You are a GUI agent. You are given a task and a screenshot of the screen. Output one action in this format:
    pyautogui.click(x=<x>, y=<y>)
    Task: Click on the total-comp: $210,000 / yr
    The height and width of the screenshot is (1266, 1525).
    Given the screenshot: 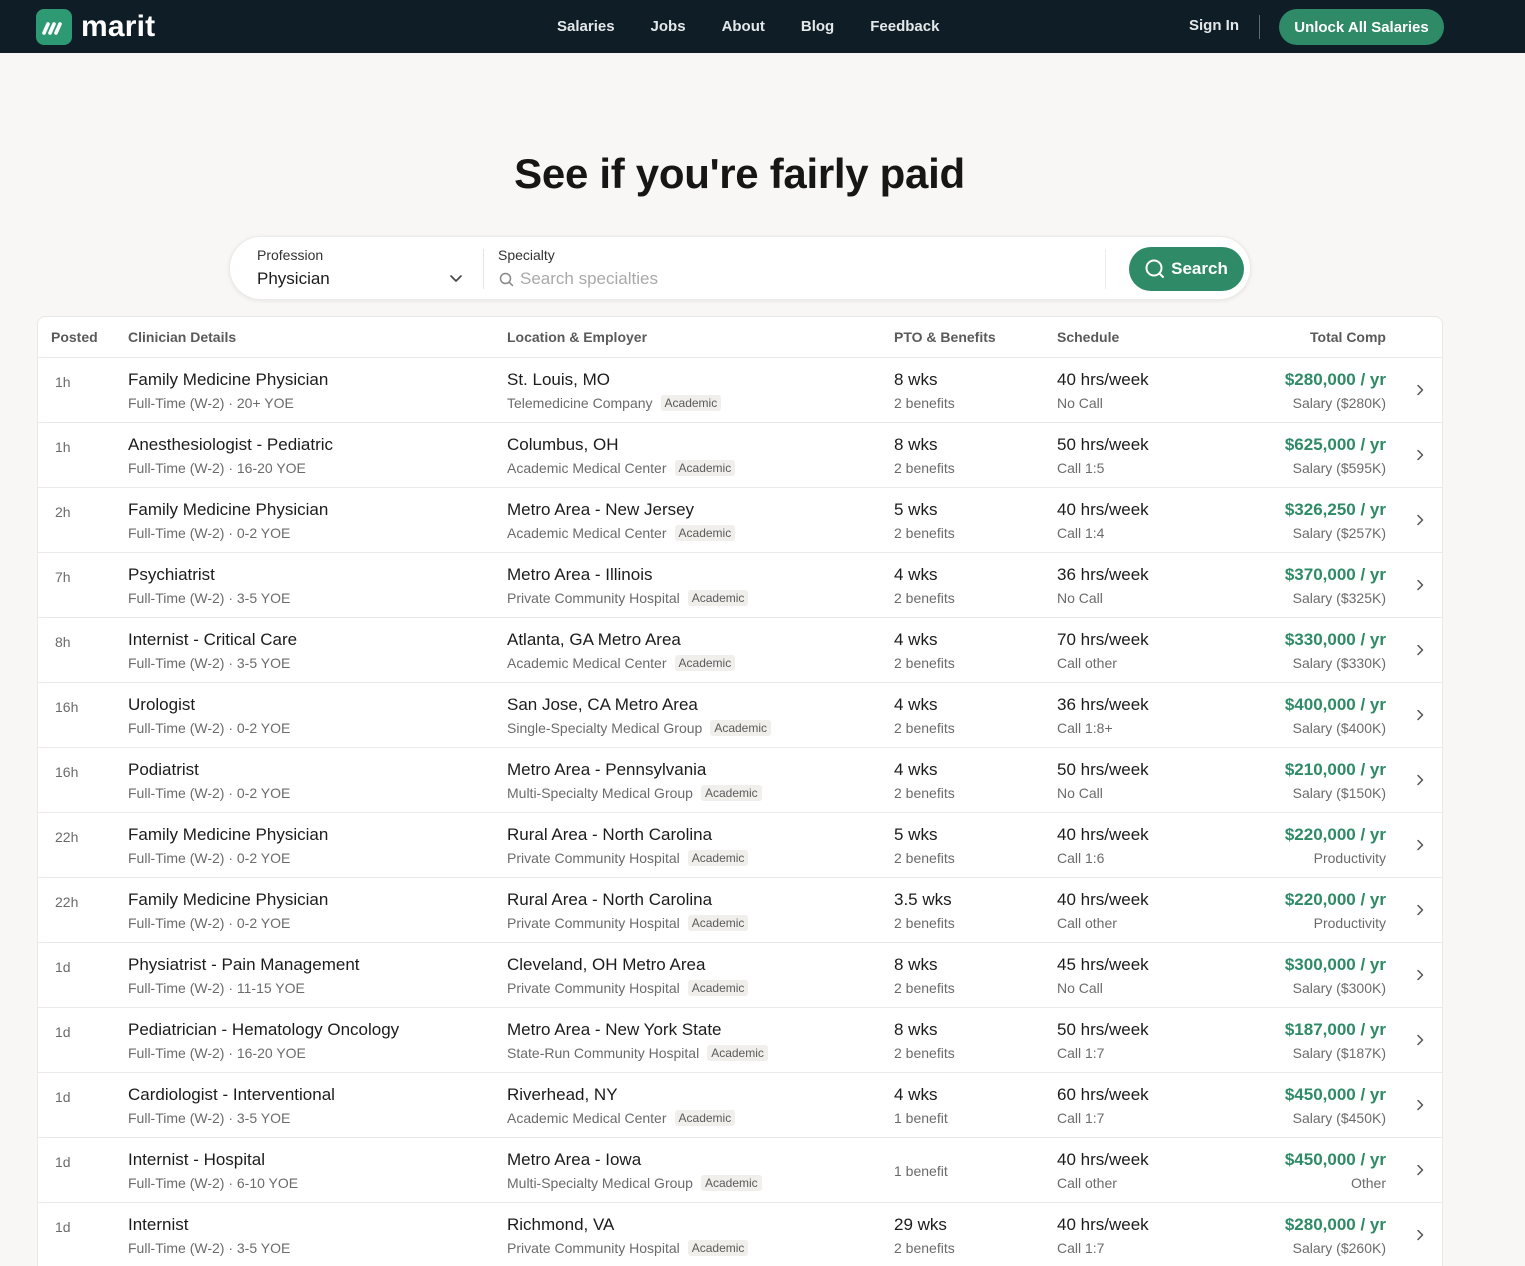 What is the action you would take?
    pyautogui.click(x=1335, y=769)
    